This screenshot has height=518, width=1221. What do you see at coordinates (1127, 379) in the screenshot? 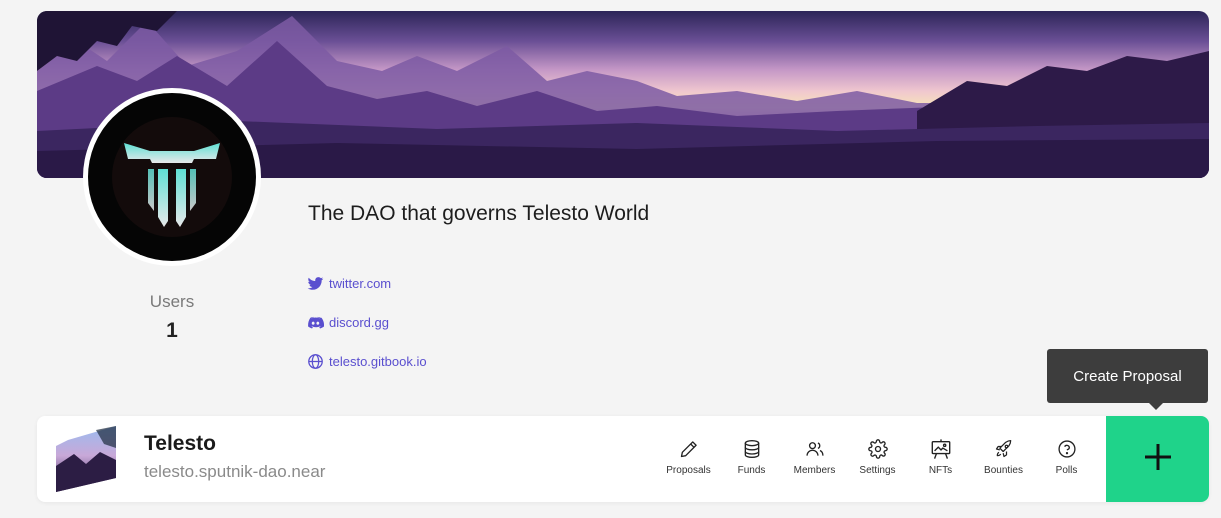
I see `create-proposal-tooltip: Create Proposal` at bounding box center [1127, 379].